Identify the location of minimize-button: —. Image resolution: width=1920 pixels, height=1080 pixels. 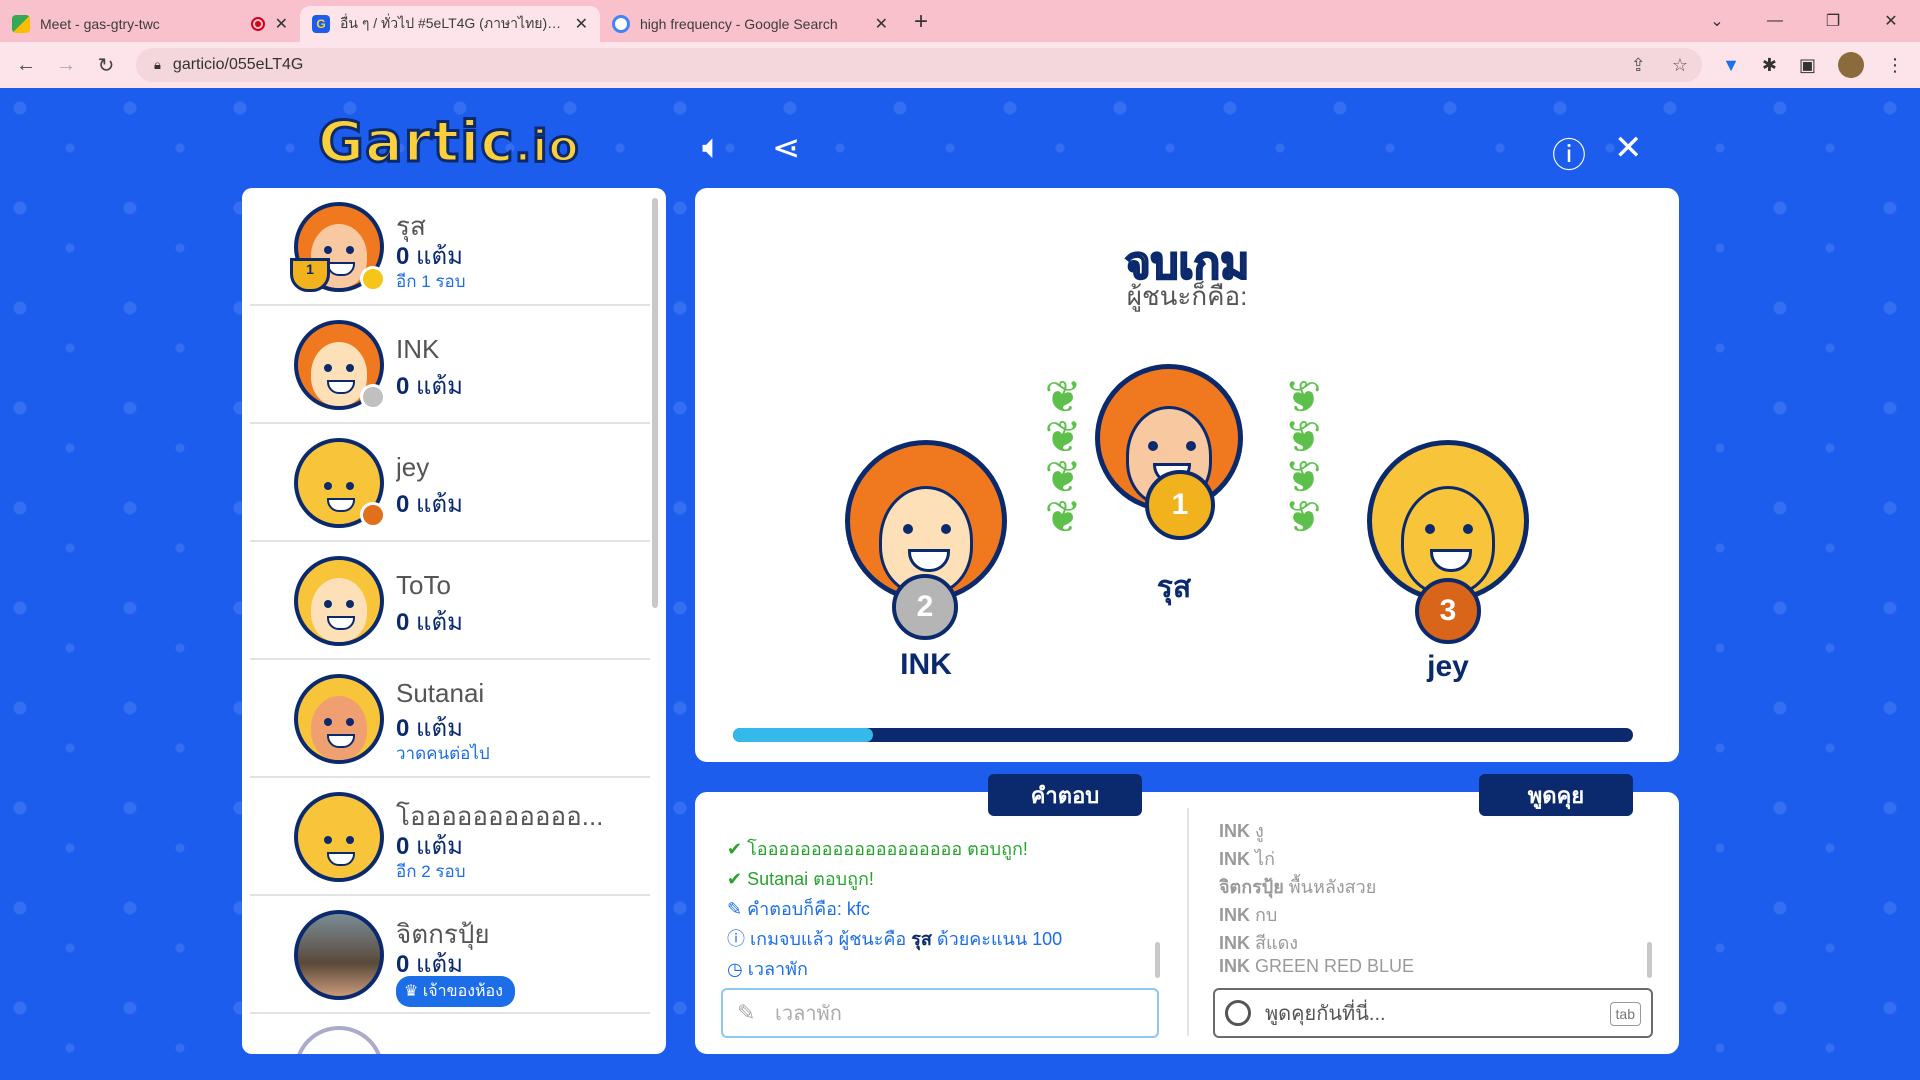
(1775, 21).